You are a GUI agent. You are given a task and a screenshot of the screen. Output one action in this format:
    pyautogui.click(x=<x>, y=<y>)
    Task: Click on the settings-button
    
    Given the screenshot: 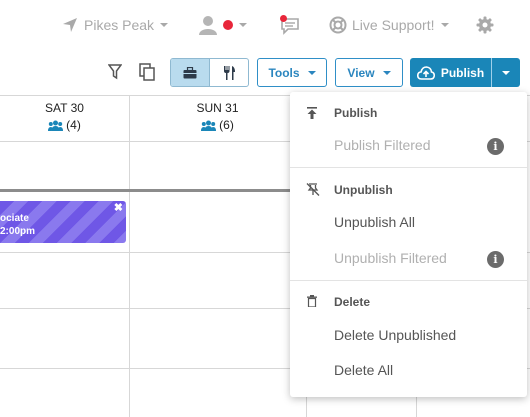 What is the action you would take?
    pyautogui.click(x=485, y=25)
    